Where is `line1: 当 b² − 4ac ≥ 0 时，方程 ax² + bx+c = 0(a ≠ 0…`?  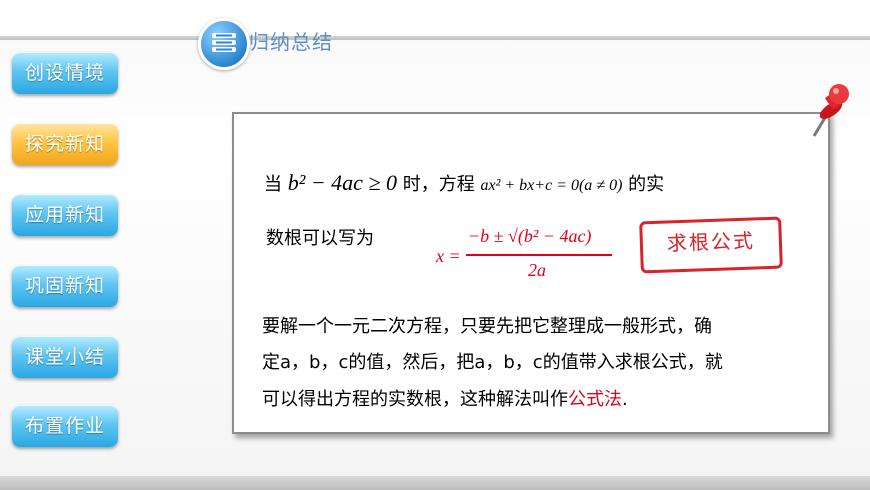
line1: 当 b² − 4ac ≥ 0 时，方程 ax² + bx+c = 0(a ≠ 0… is located at coordinates (464, 183).